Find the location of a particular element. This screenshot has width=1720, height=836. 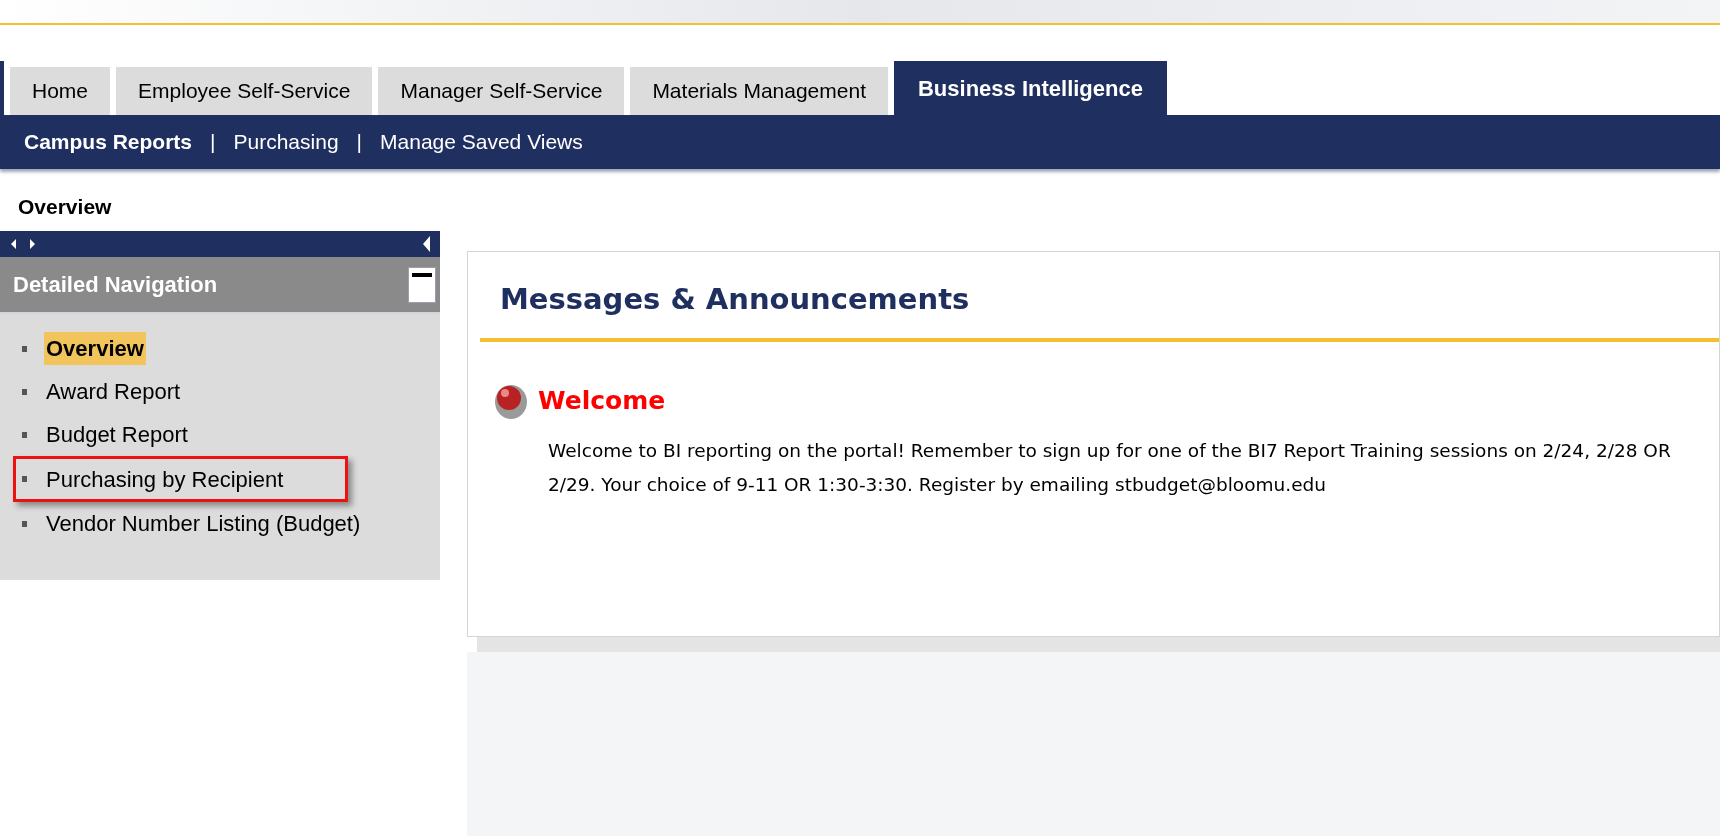

page-title: Overview is located at coordinates (65, 206).